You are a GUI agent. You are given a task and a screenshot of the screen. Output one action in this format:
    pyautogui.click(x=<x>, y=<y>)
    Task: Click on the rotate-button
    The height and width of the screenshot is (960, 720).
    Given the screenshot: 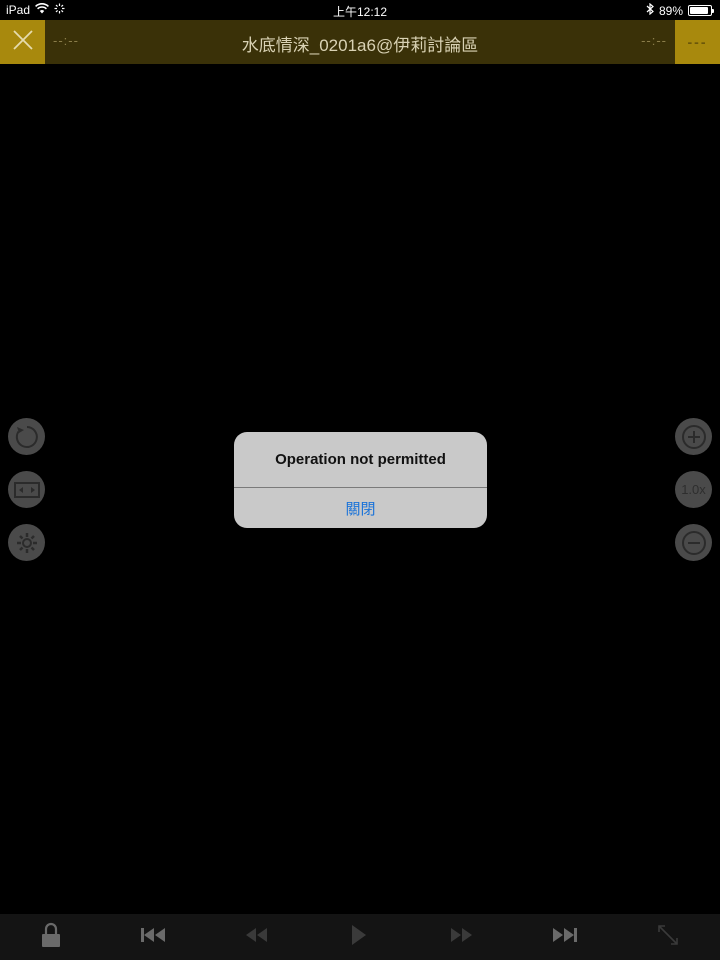 What is the action you would take?
    pyautogui.click(x=26, y=436)
    